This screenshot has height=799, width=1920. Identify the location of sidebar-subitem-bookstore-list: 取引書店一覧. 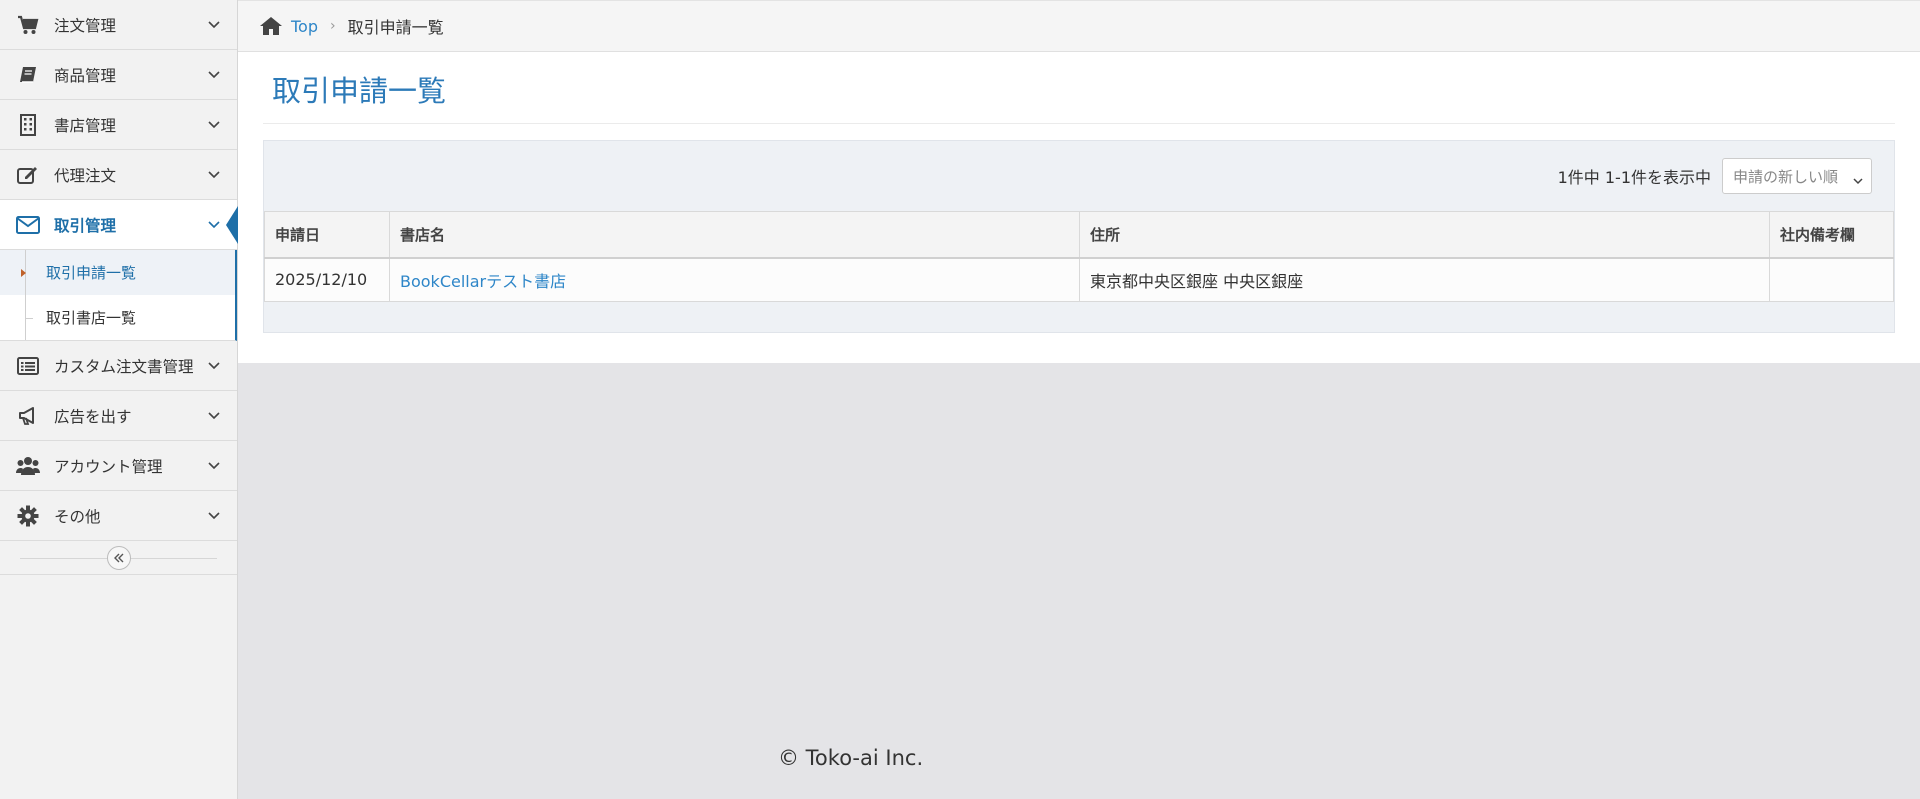
(117, 317).